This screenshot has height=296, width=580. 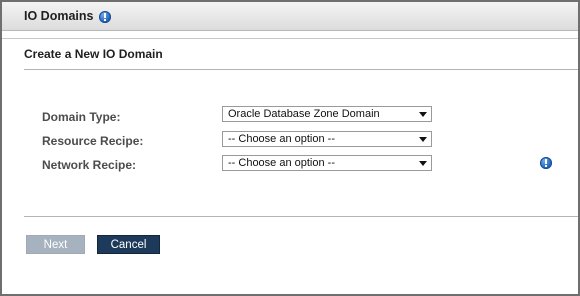 What do you see at coordinates (290, 16) in the screenshot?
I see `window-titlebar: IO Domains` at bounding box center [290, 16].